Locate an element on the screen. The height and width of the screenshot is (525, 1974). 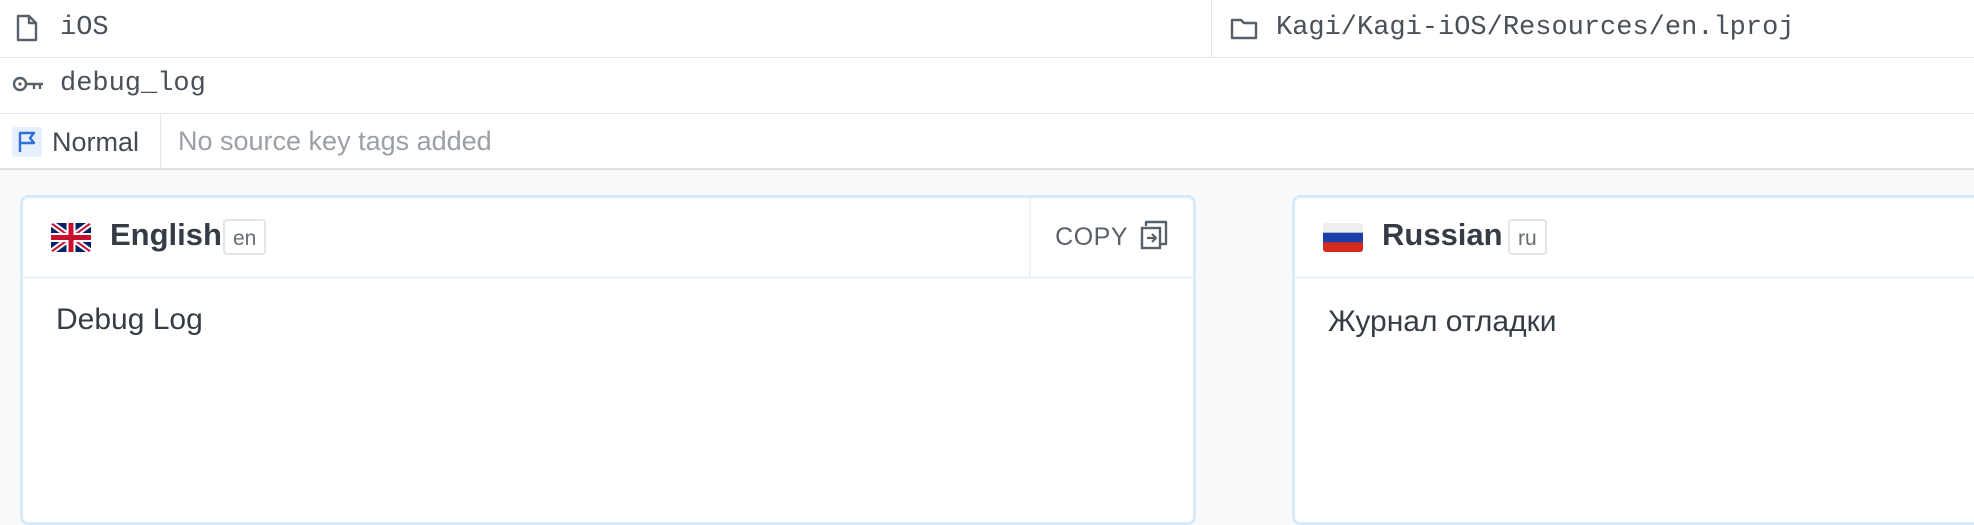
file-info-row: iOS Kagi/Kagi-iOS/Resources/en.lproj is located at coordinates (987, 29).